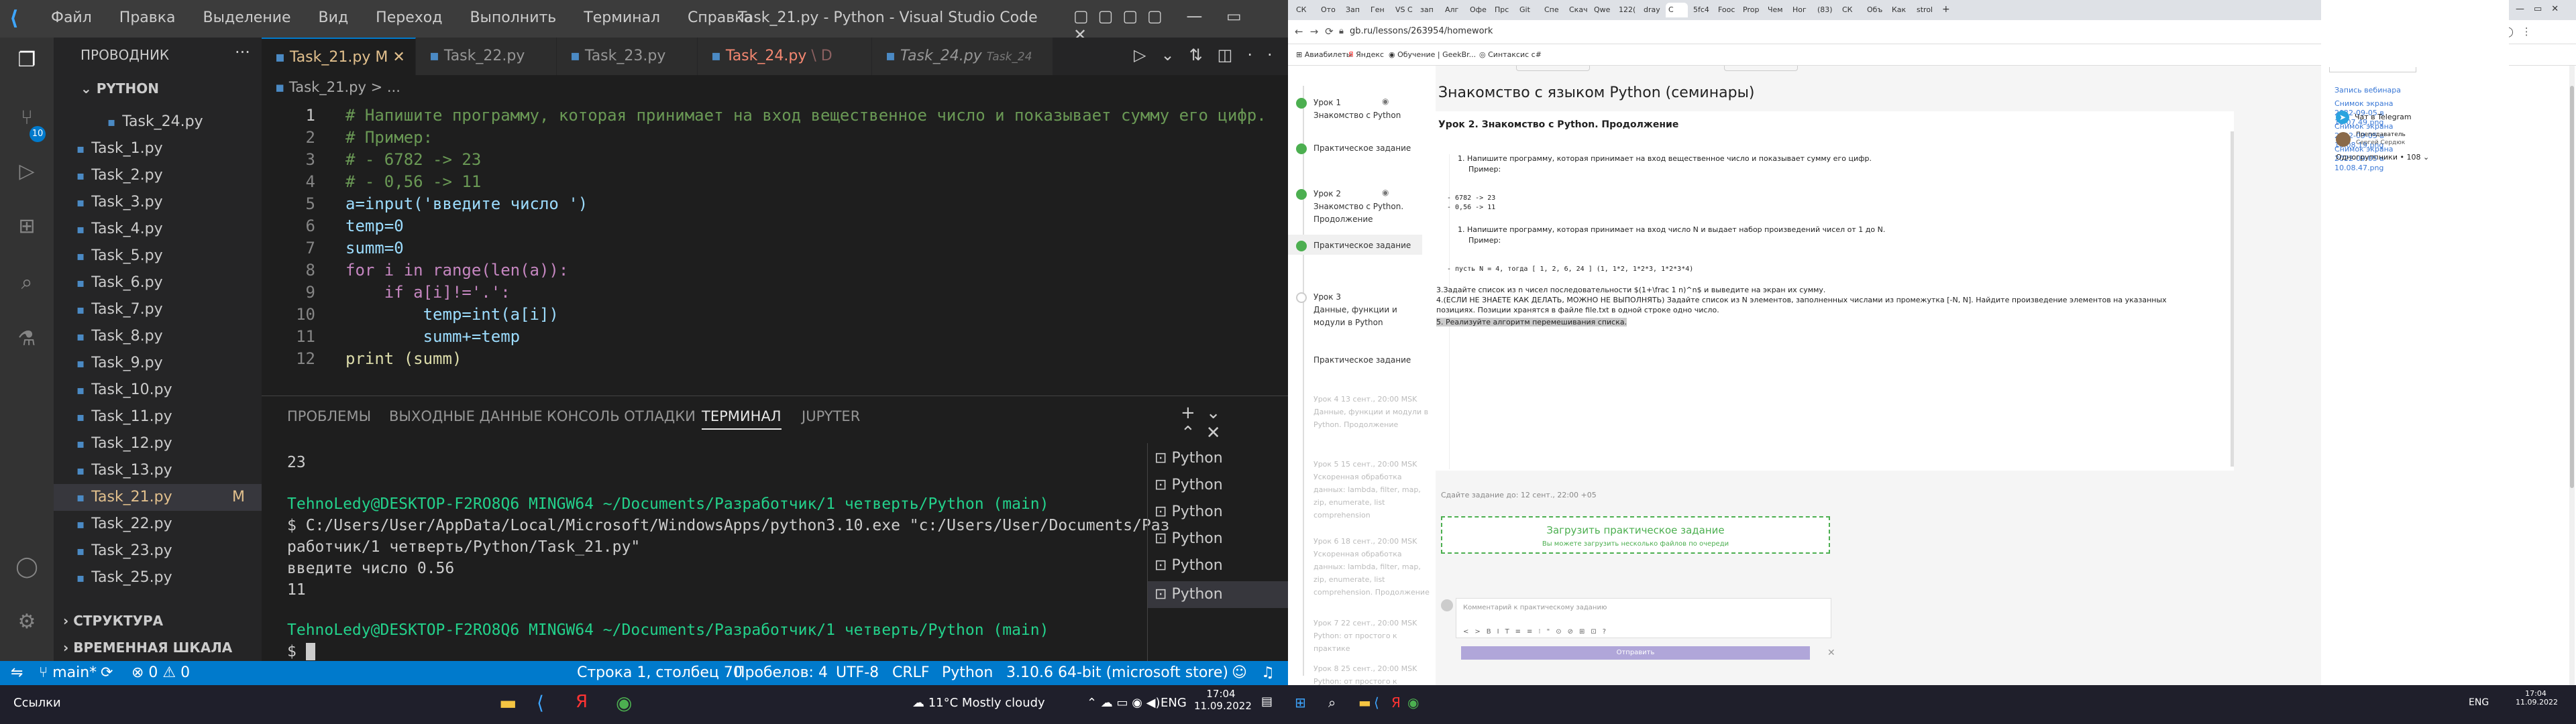  Describe the element at coordinates (582, 702) in the screenshot. I see `yandex-icon: Я` at that location.